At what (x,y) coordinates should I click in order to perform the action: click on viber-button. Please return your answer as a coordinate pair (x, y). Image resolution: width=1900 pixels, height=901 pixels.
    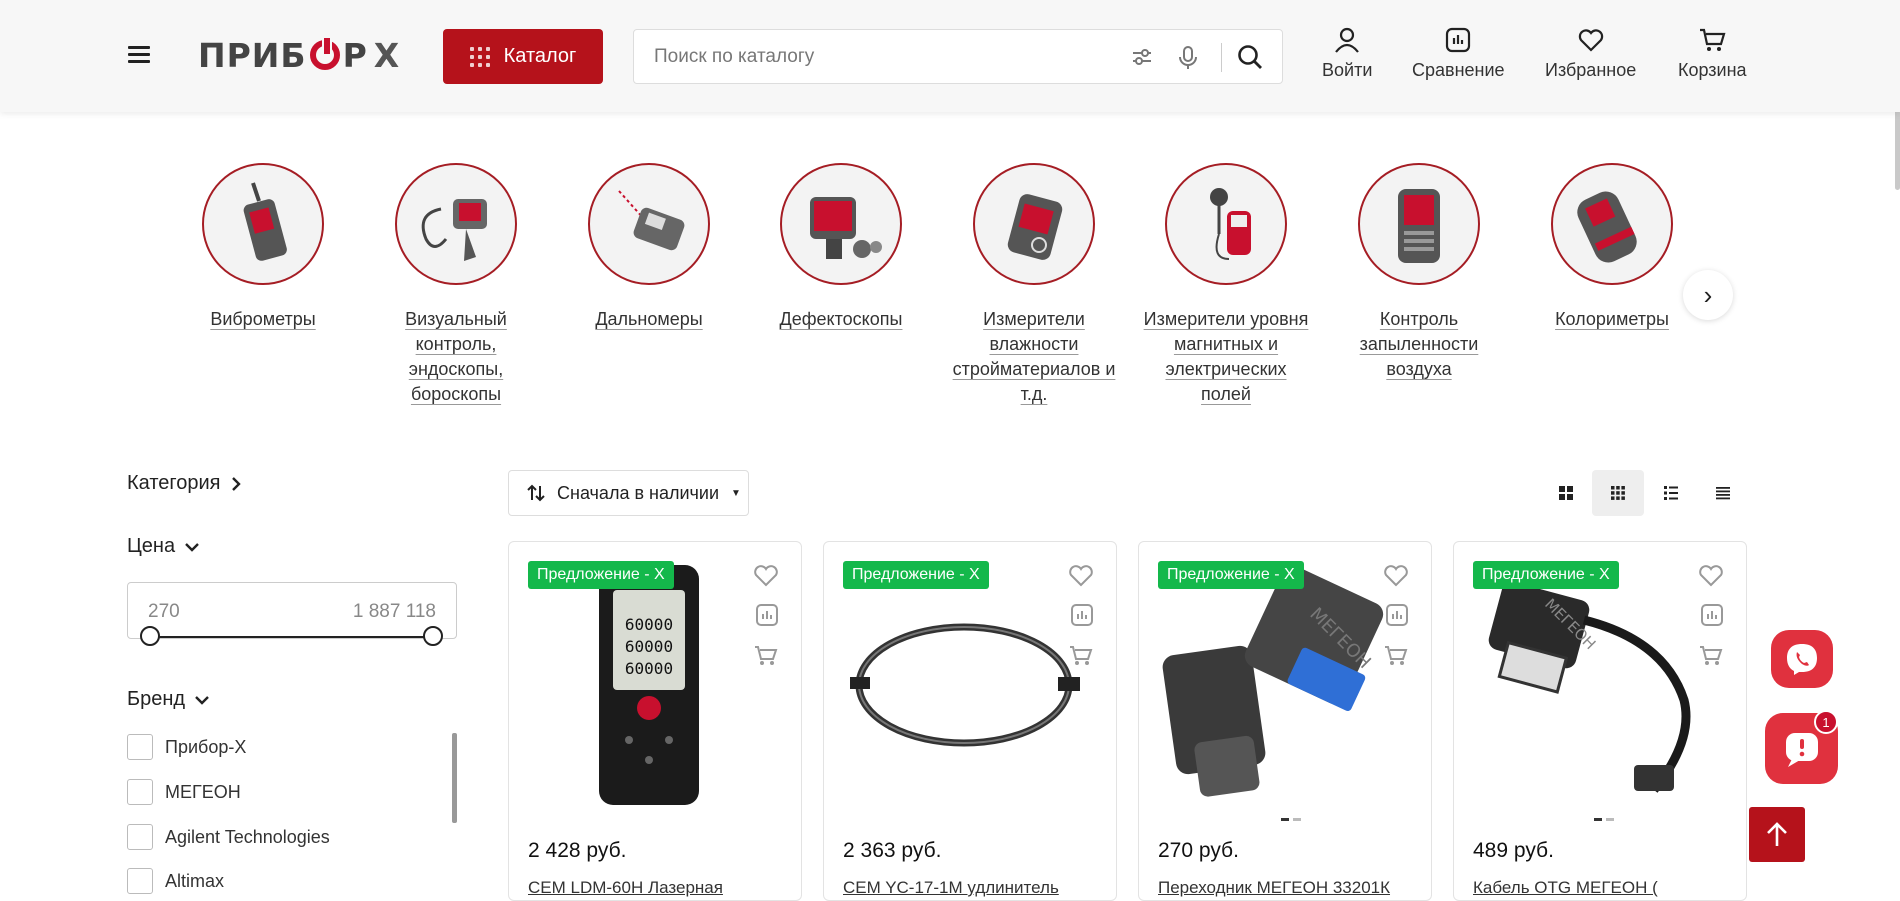
    Looking at the image, I should click on (1802, 659).